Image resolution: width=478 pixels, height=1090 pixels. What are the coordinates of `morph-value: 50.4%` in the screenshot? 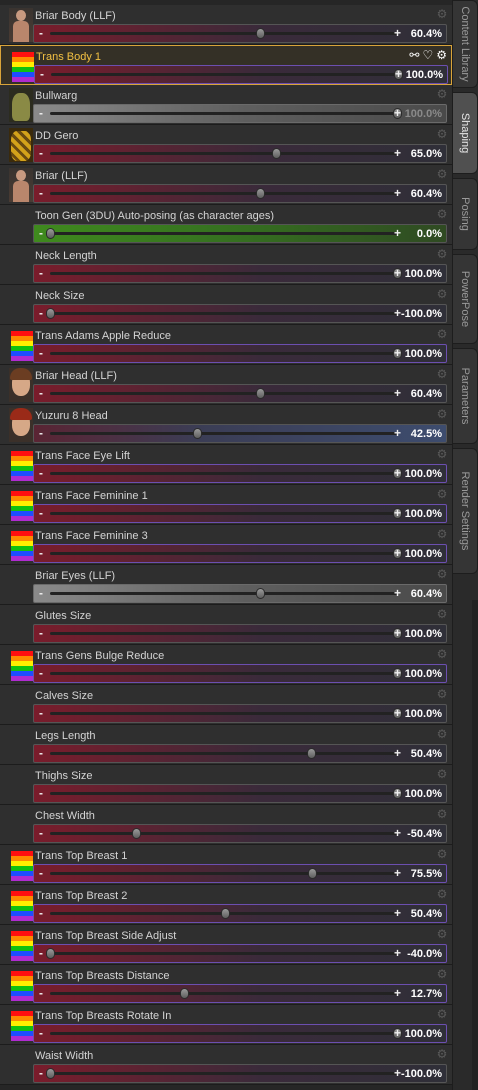 It's located at (426, 754).